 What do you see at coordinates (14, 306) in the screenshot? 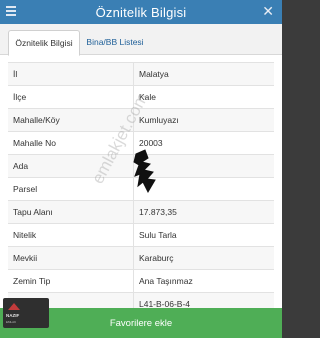
I see `house-icon` at bounding box center [14, 306].